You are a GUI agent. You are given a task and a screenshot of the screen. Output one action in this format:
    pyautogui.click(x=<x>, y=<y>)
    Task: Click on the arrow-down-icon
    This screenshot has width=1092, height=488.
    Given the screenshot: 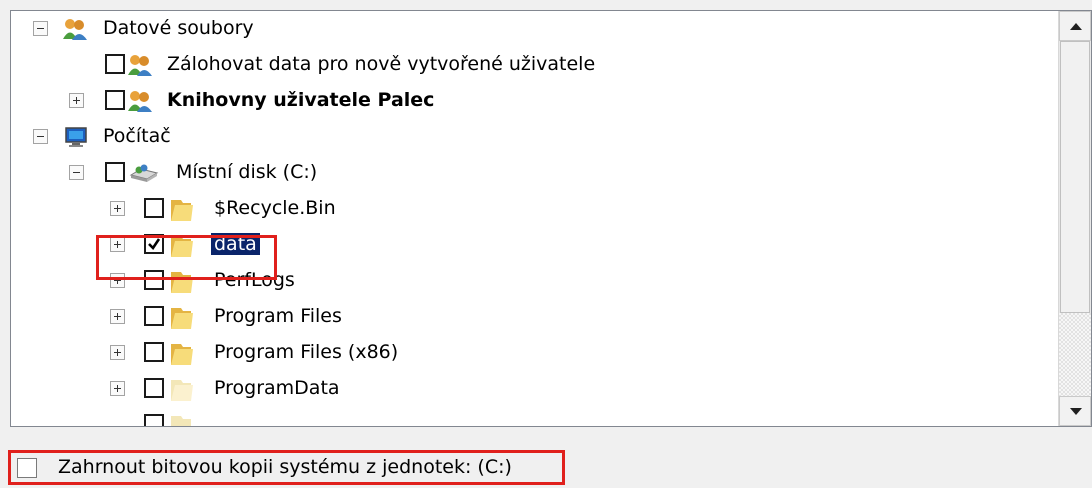 What is the action you would take?
    pyautogui.click(x=1076, y=411)
    